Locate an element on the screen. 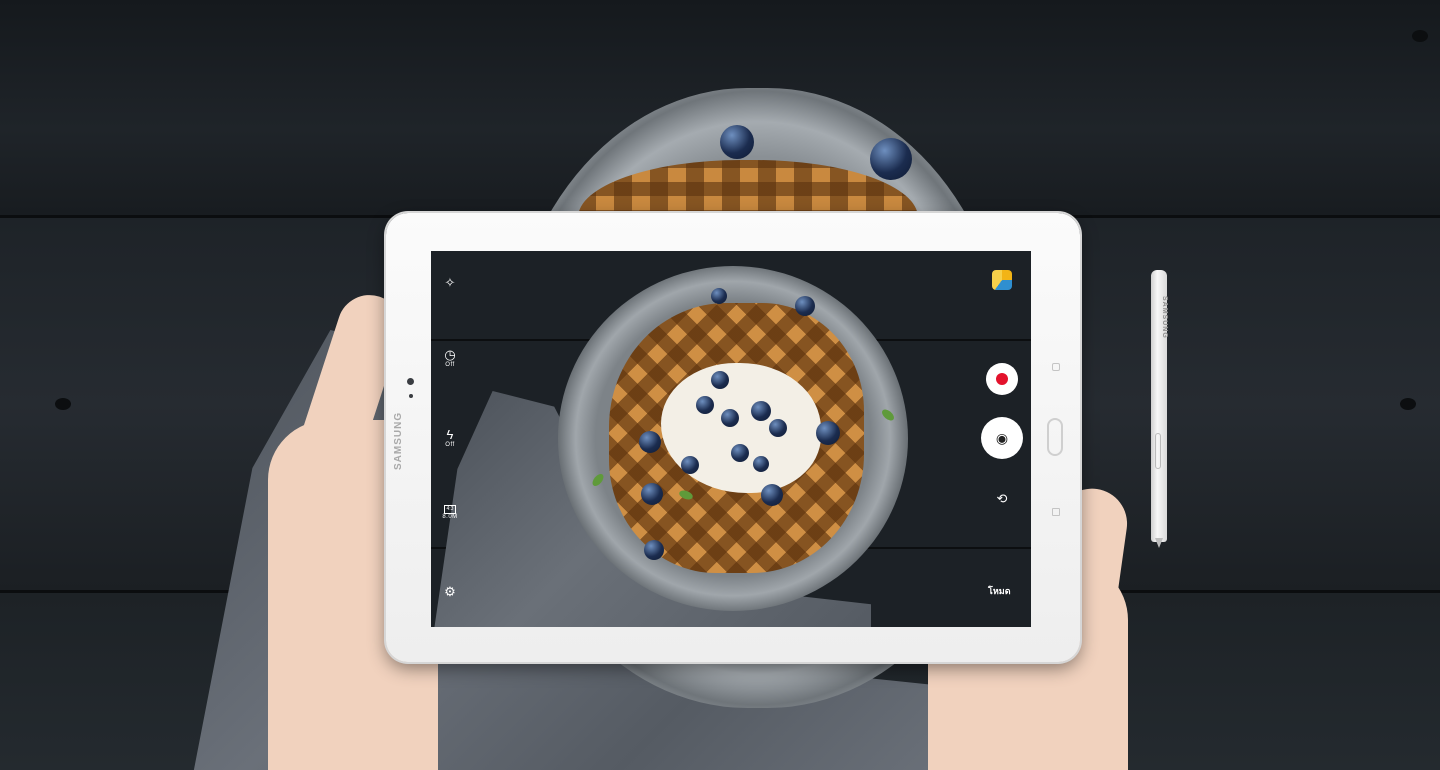 Image resolution: width=1440 pixels, height=770 pixels. gear-icon: ⚙ is located at coordinates (450, 591).